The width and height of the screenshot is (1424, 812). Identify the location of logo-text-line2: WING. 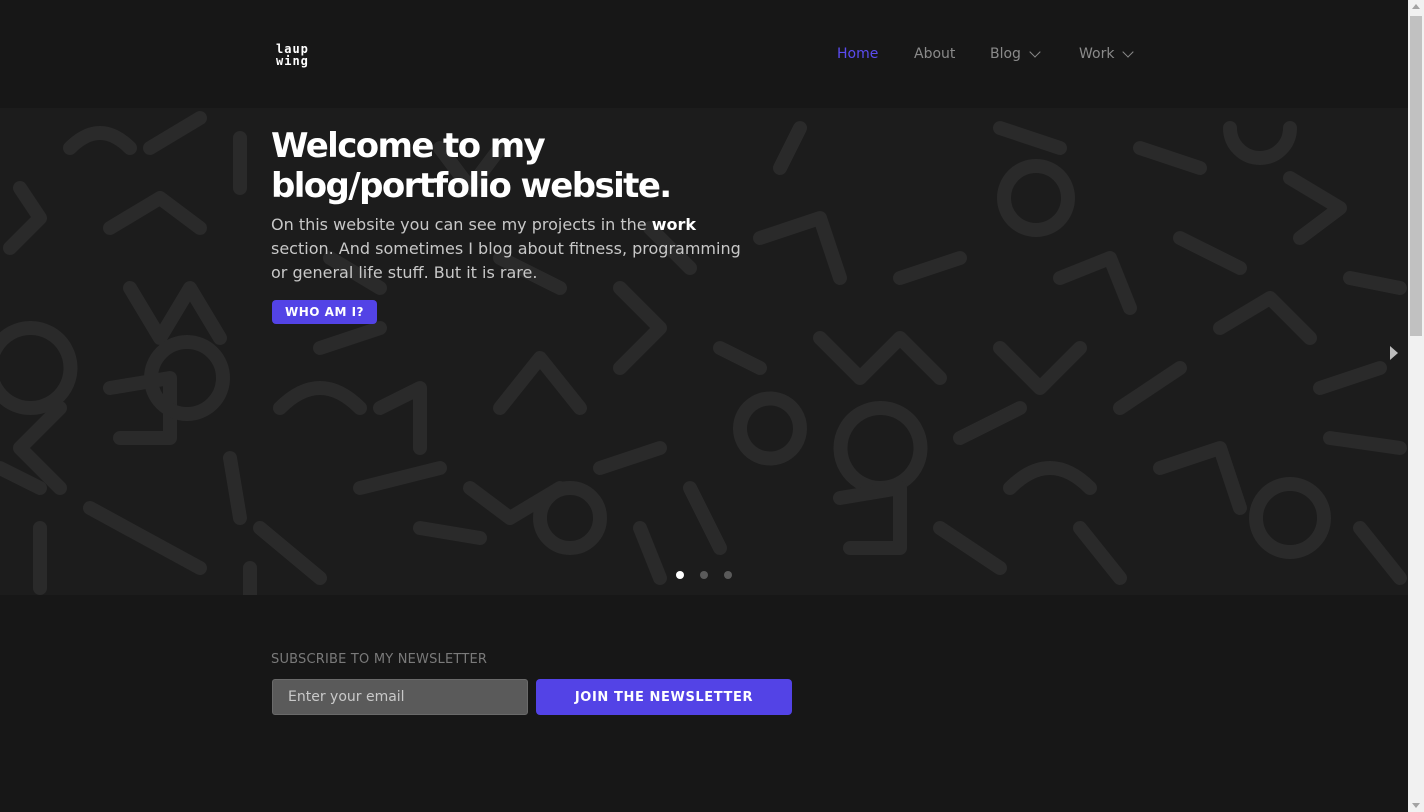
(292, 61).